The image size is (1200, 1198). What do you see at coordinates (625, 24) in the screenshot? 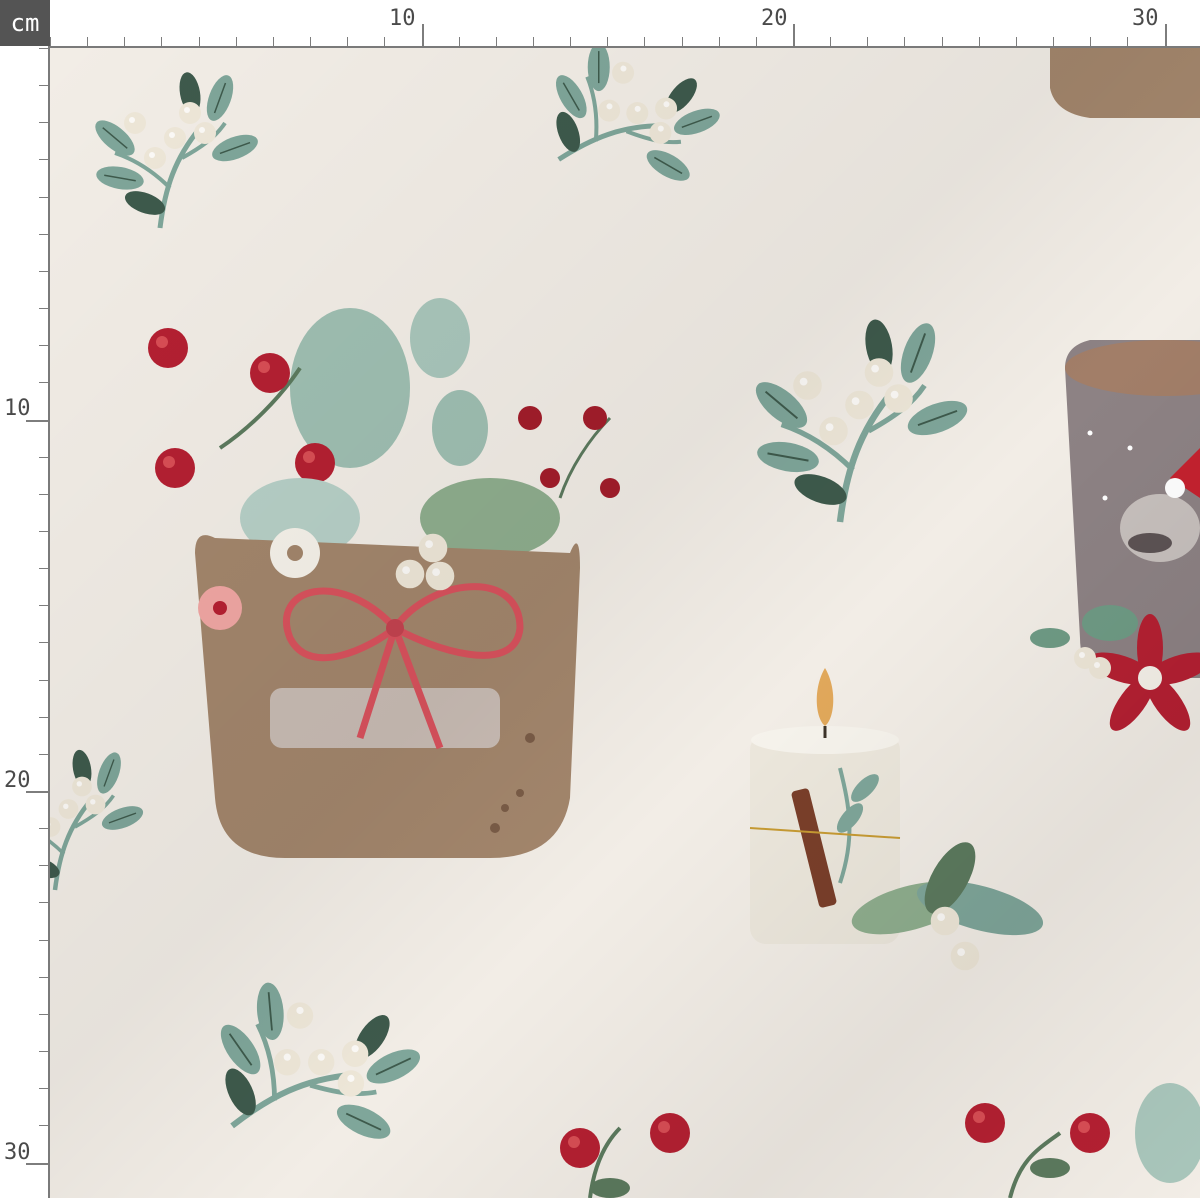
I see `ruler-top: 10 20 30` at bounding box center [625, 24].